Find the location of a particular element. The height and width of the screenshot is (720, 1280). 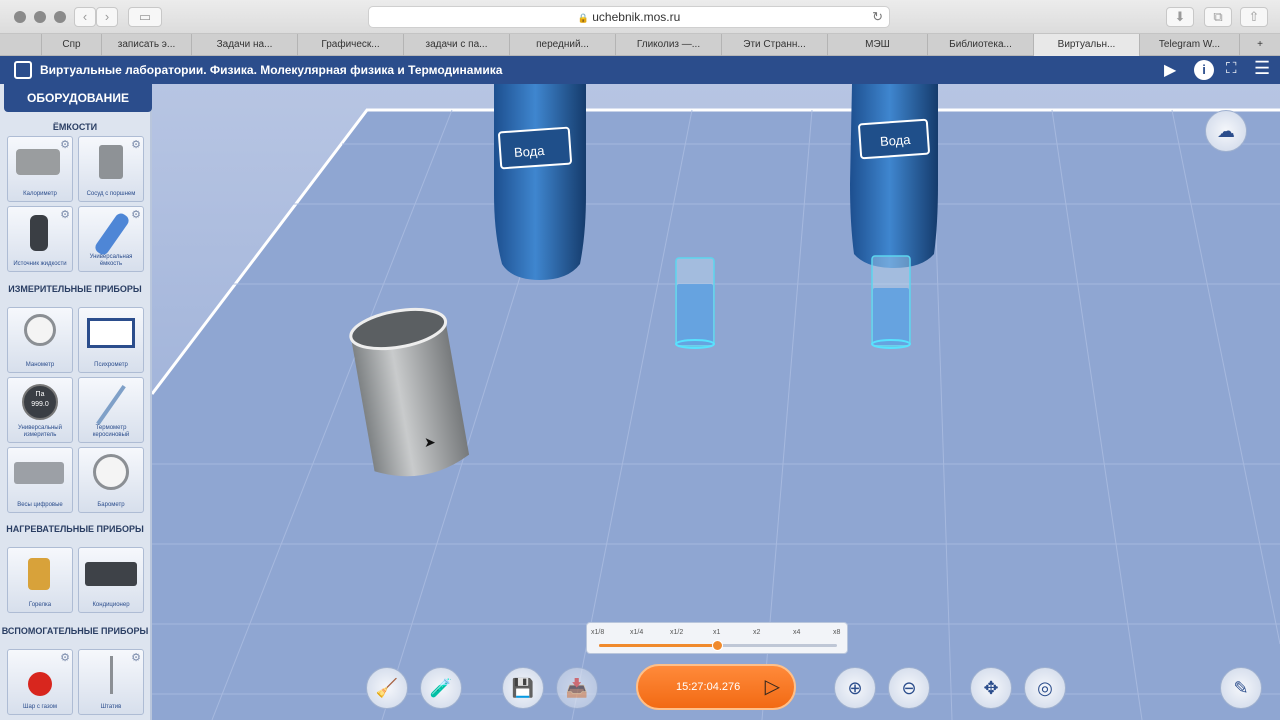

timer-display: 15:27:04.276 is located at coordinates (708, 687).